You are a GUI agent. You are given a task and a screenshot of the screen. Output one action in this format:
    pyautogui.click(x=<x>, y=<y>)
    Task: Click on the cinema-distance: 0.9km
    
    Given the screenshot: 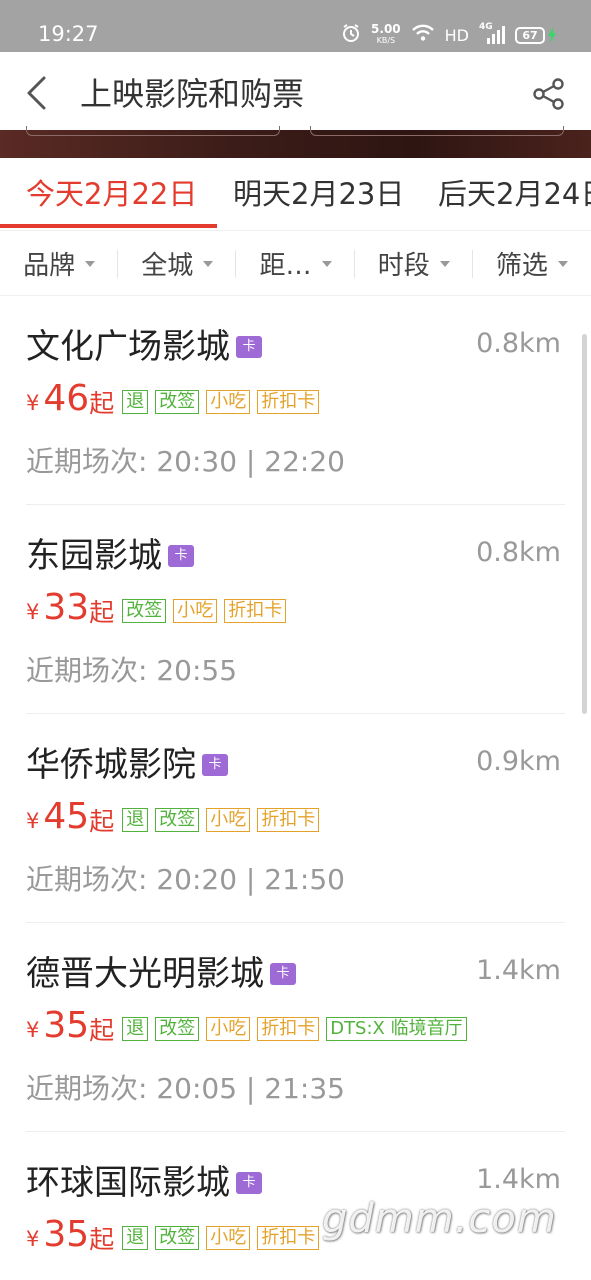 What is the action you would take?
    pyautogui.click(x=518, y=761)
    